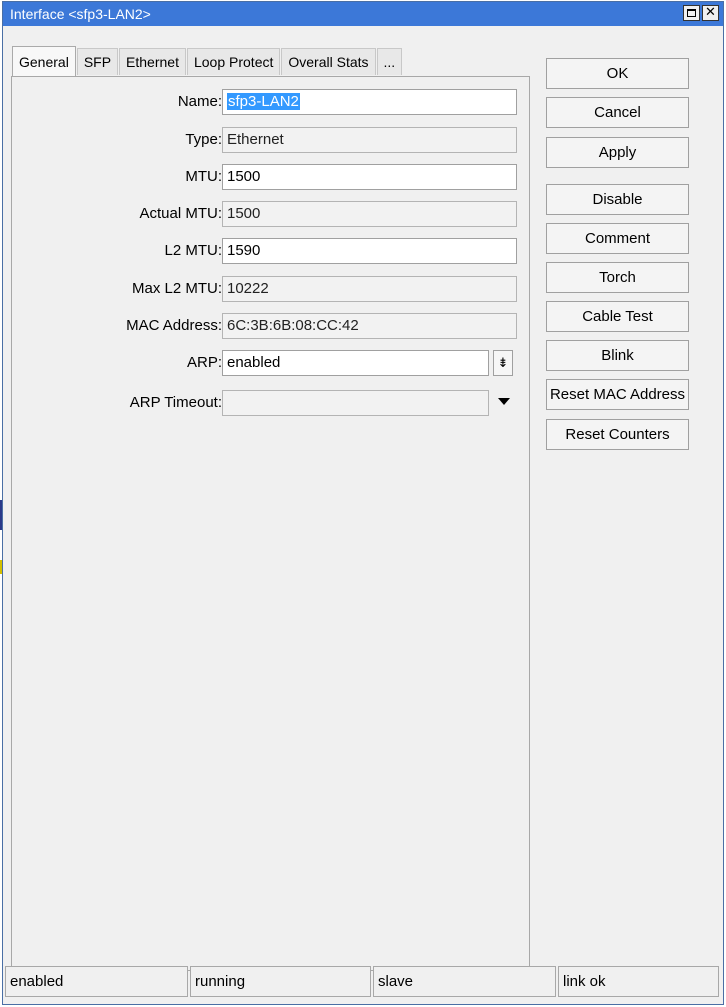 This screenshot has width=726, height=1007. I want to click on mac-address-label: MAC Address:, so click(174, 325).